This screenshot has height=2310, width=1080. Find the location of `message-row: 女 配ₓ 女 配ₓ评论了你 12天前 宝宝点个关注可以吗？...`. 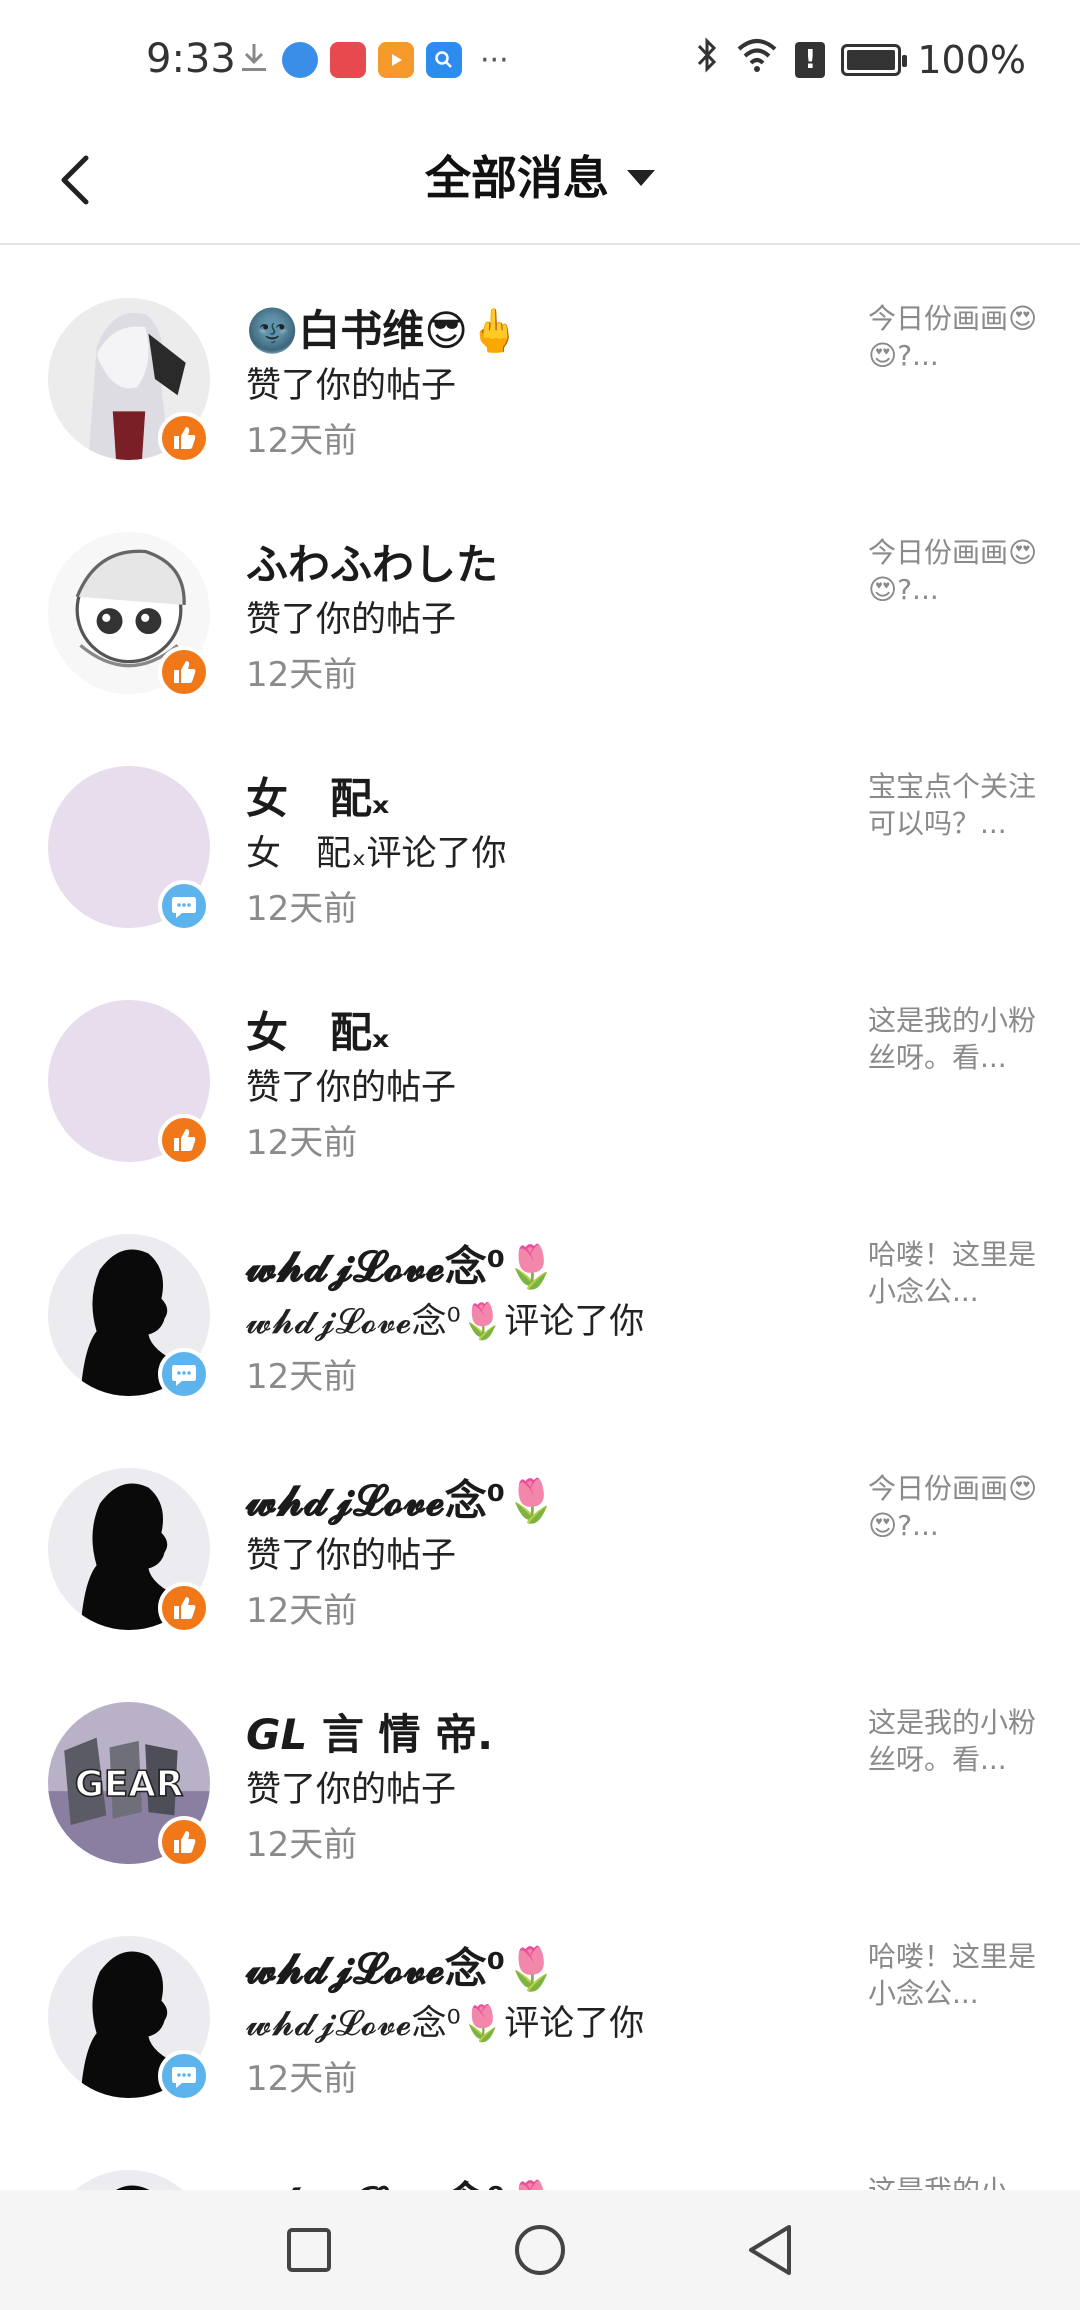

message-row: 女 配ₓ 女 配ₓ评论了你 12天前 宝宝点个关注可以吗？... is located at coordinates (540, 830).